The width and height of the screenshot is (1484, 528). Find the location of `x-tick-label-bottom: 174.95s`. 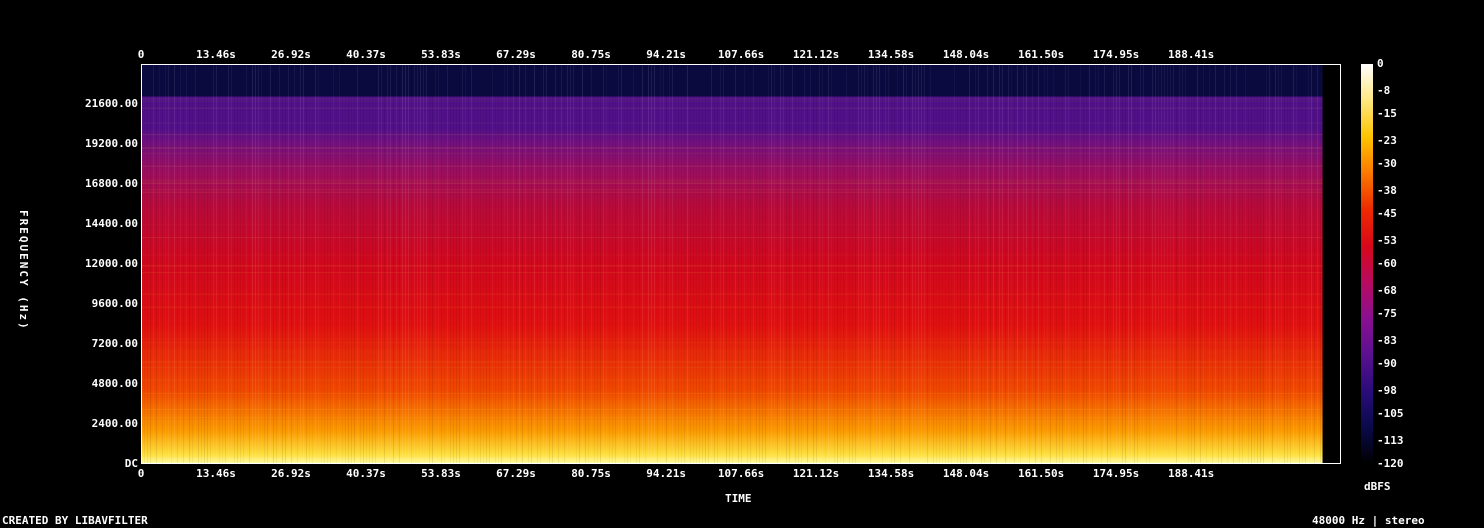

x-tick-label-bottom: 174.95s is located at coordinates (1116, 473).